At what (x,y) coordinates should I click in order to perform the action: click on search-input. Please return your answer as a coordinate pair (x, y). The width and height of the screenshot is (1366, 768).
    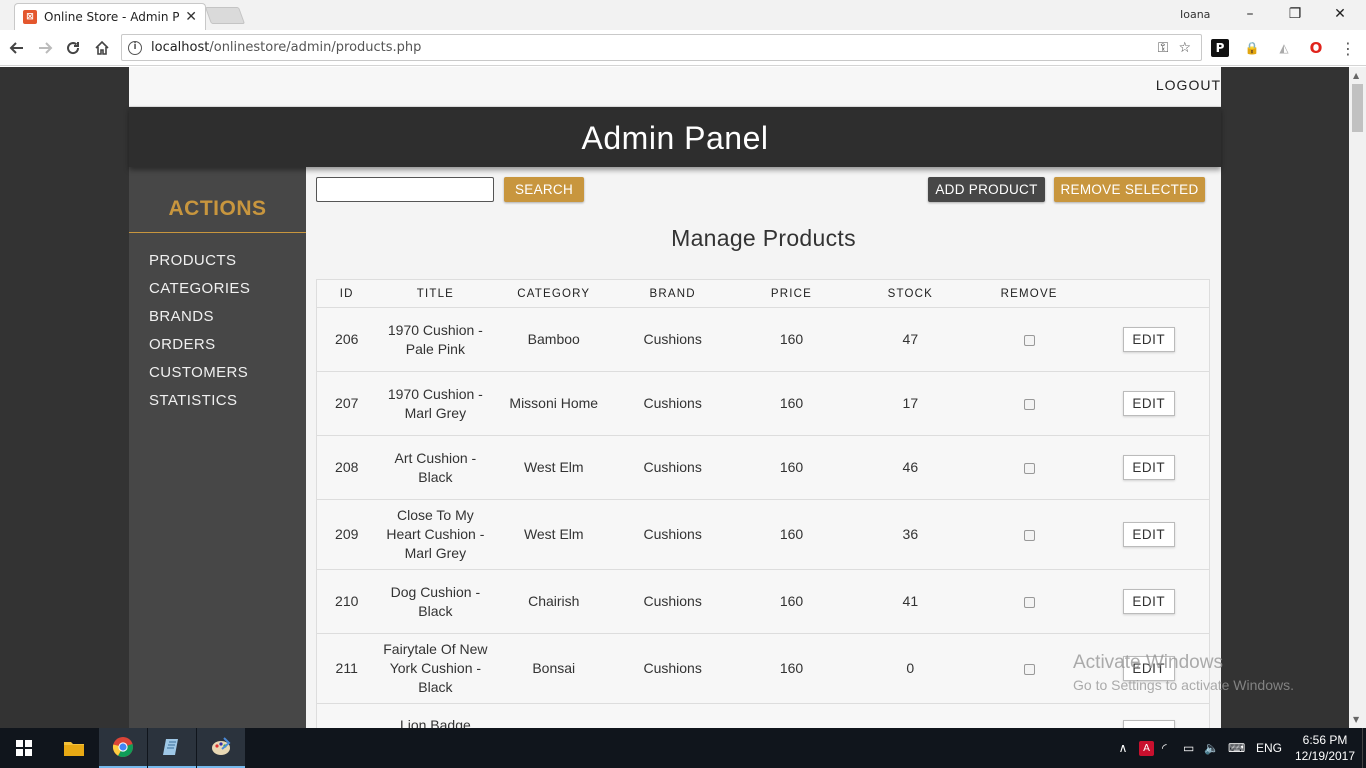
    Looking at the image, I should click on (405, 189).